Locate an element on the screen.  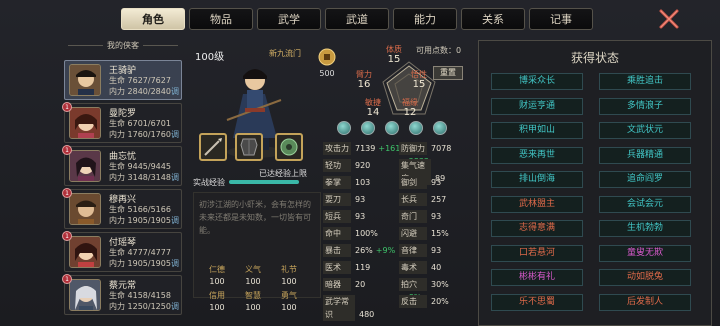
tab-wudao: 武道 is located at coordinates (357, 19).